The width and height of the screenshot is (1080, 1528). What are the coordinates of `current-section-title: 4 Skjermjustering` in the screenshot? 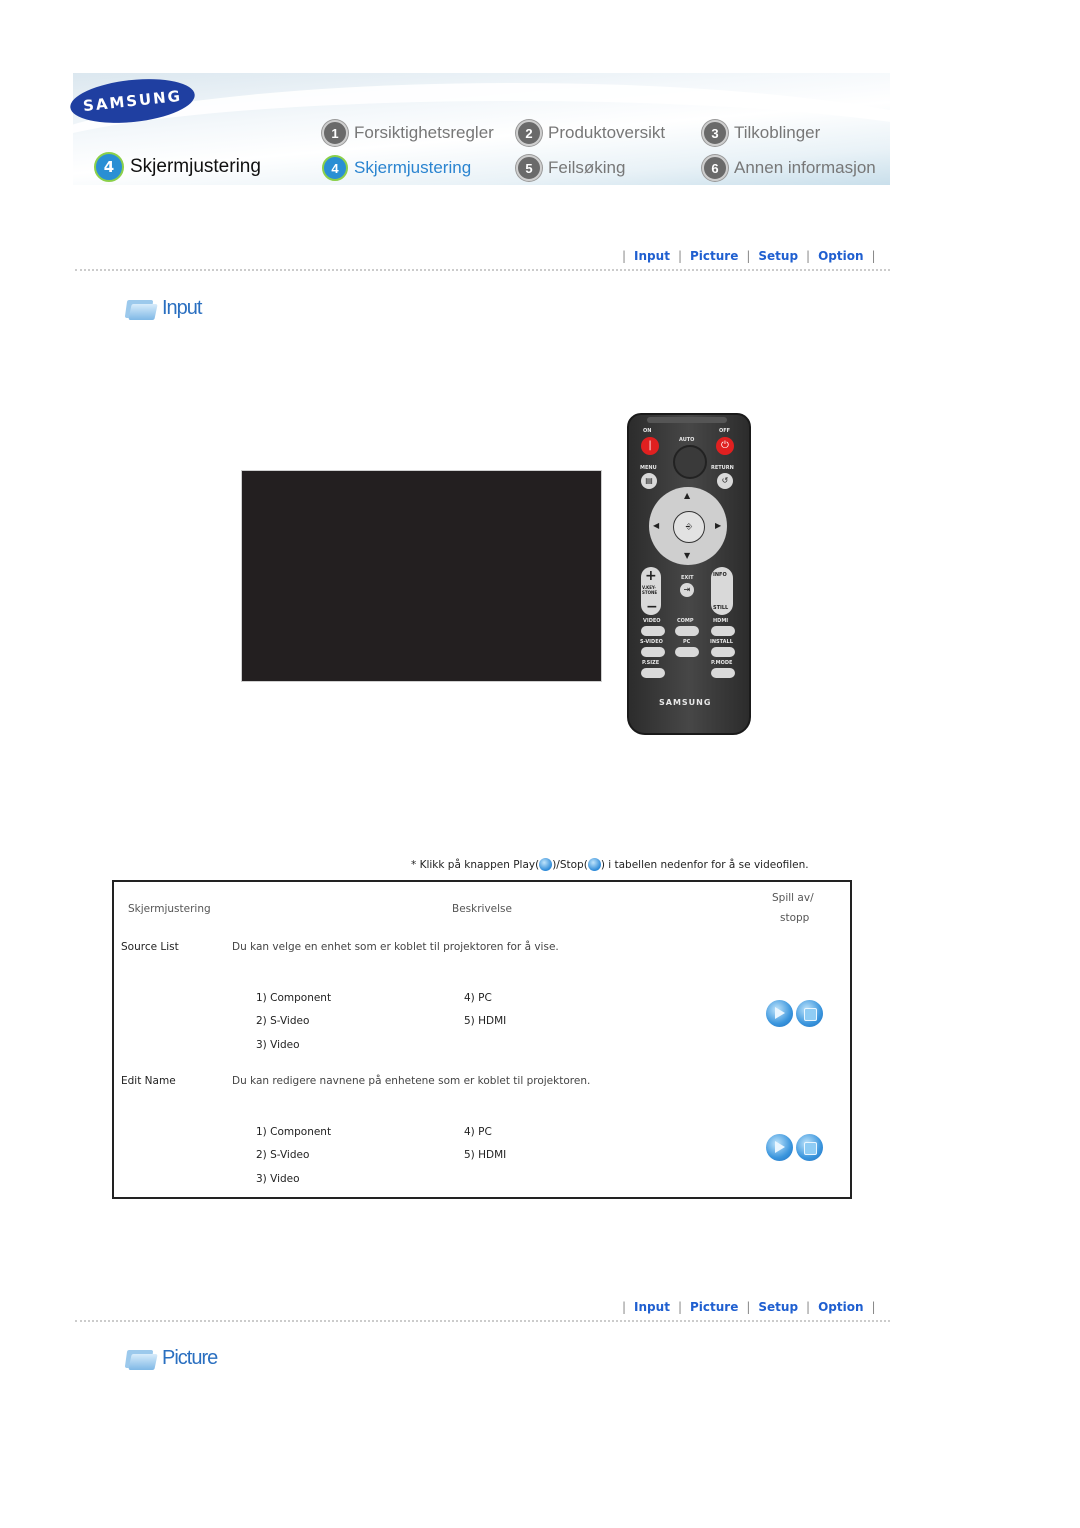 It's located at (177, 167).